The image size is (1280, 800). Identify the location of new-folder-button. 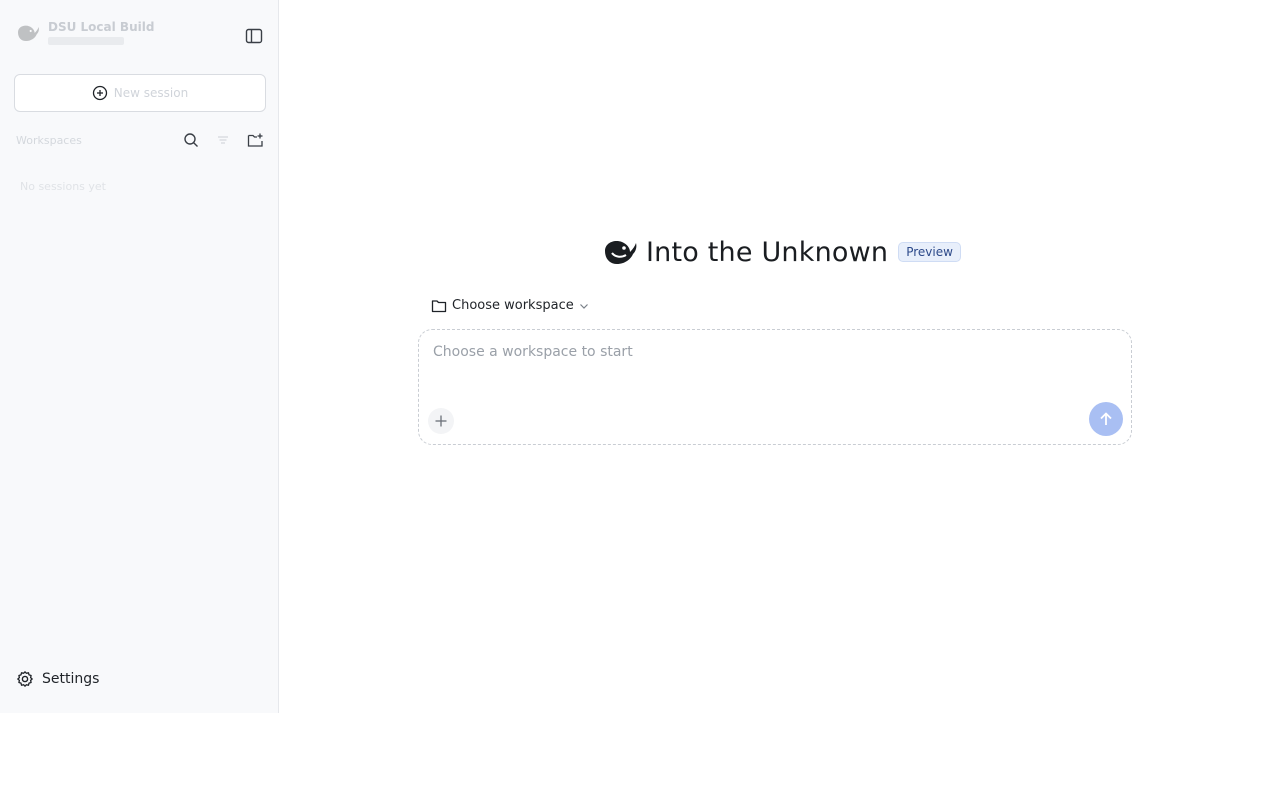
(255, 140).